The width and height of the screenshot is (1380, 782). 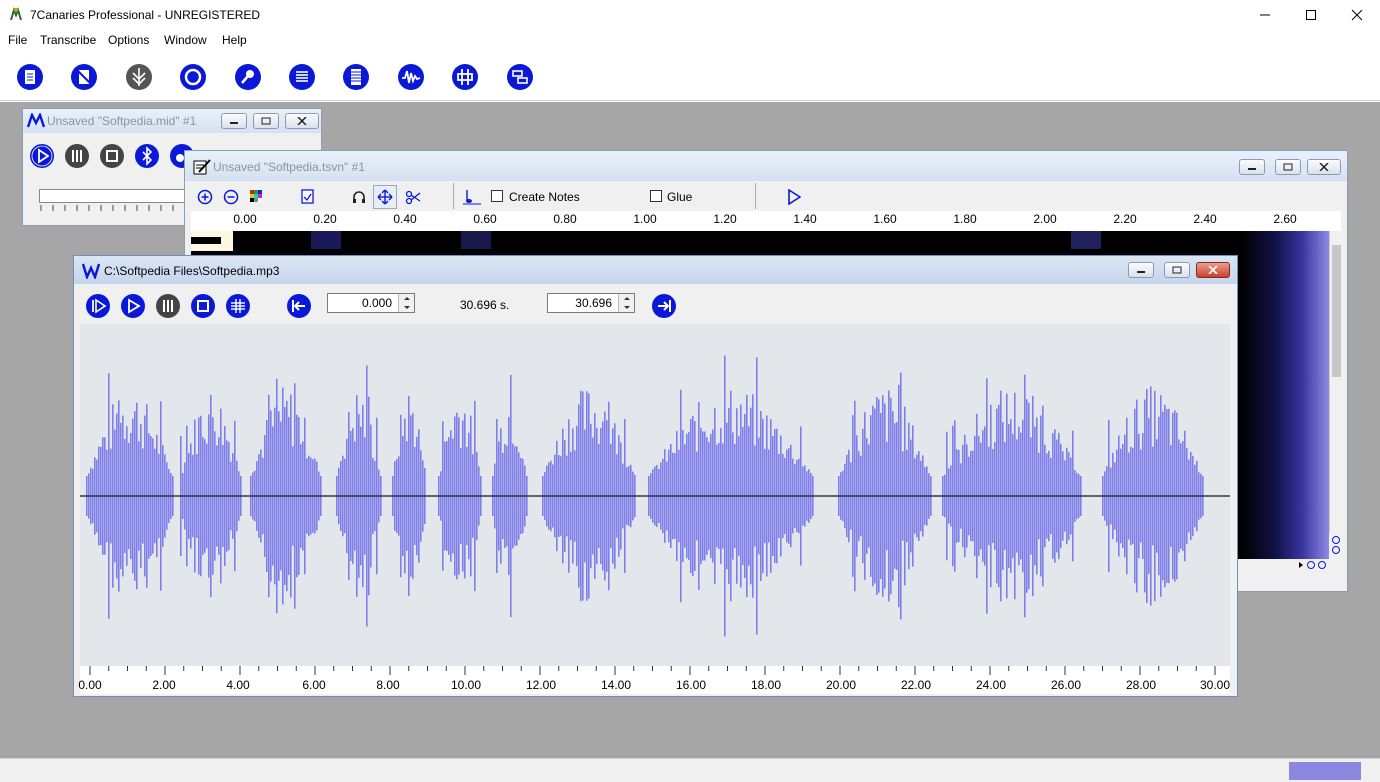 What do you see at coordinates (192, 271) in the screenshot?
I see `mp3-window-title: C:\Softpedia Files\Softpedia.mp3` at bounding box center [192, 271].